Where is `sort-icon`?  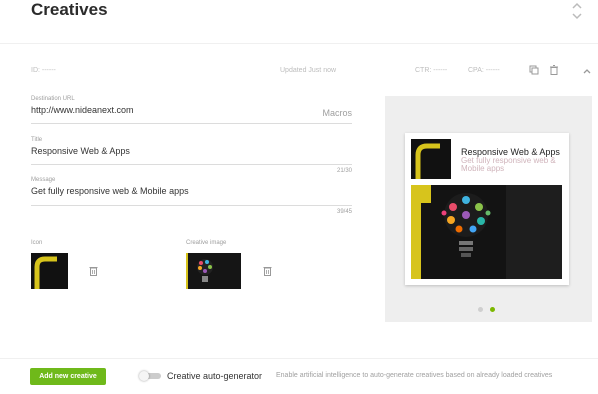
sort-icon is located at coordinates (577, 11).